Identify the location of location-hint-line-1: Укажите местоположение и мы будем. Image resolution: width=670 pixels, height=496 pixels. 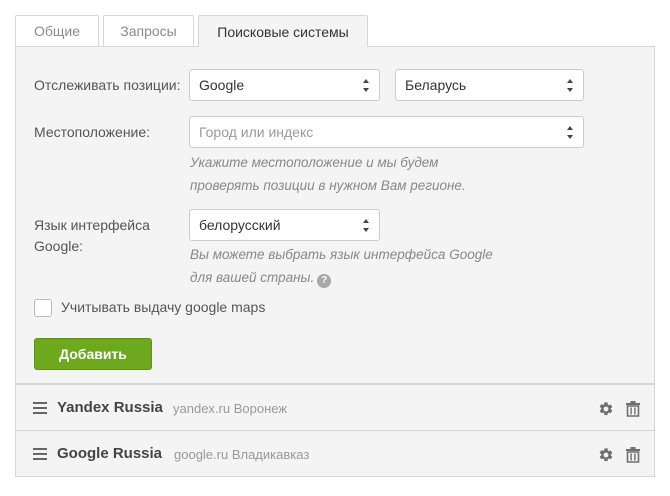
(314, 162).